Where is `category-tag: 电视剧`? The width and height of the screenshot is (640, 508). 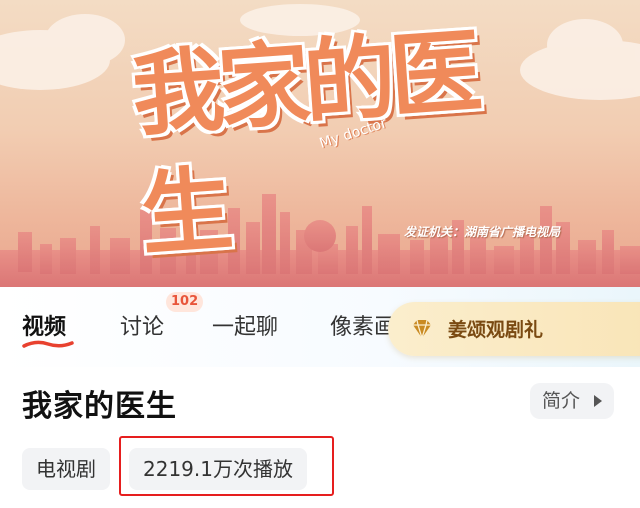
category-tag: 电视剧 is located at coordinates (66, 469).